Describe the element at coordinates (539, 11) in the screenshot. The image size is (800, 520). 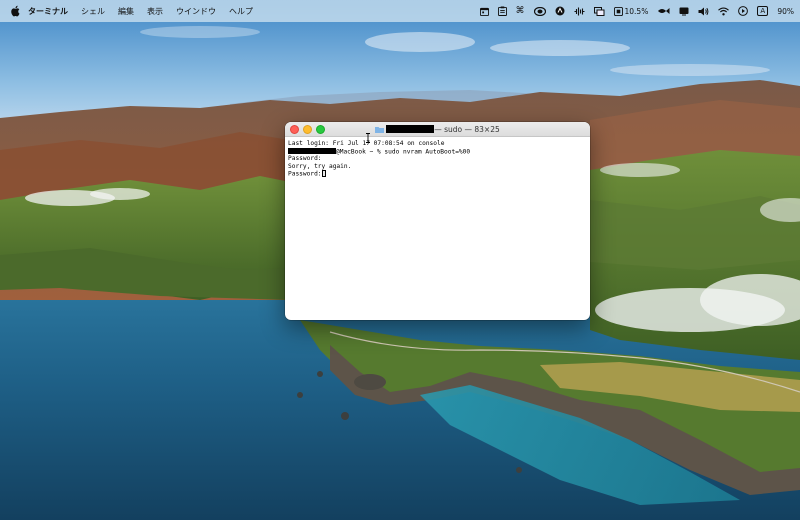
I see `creative-cloud-icon` at that location.